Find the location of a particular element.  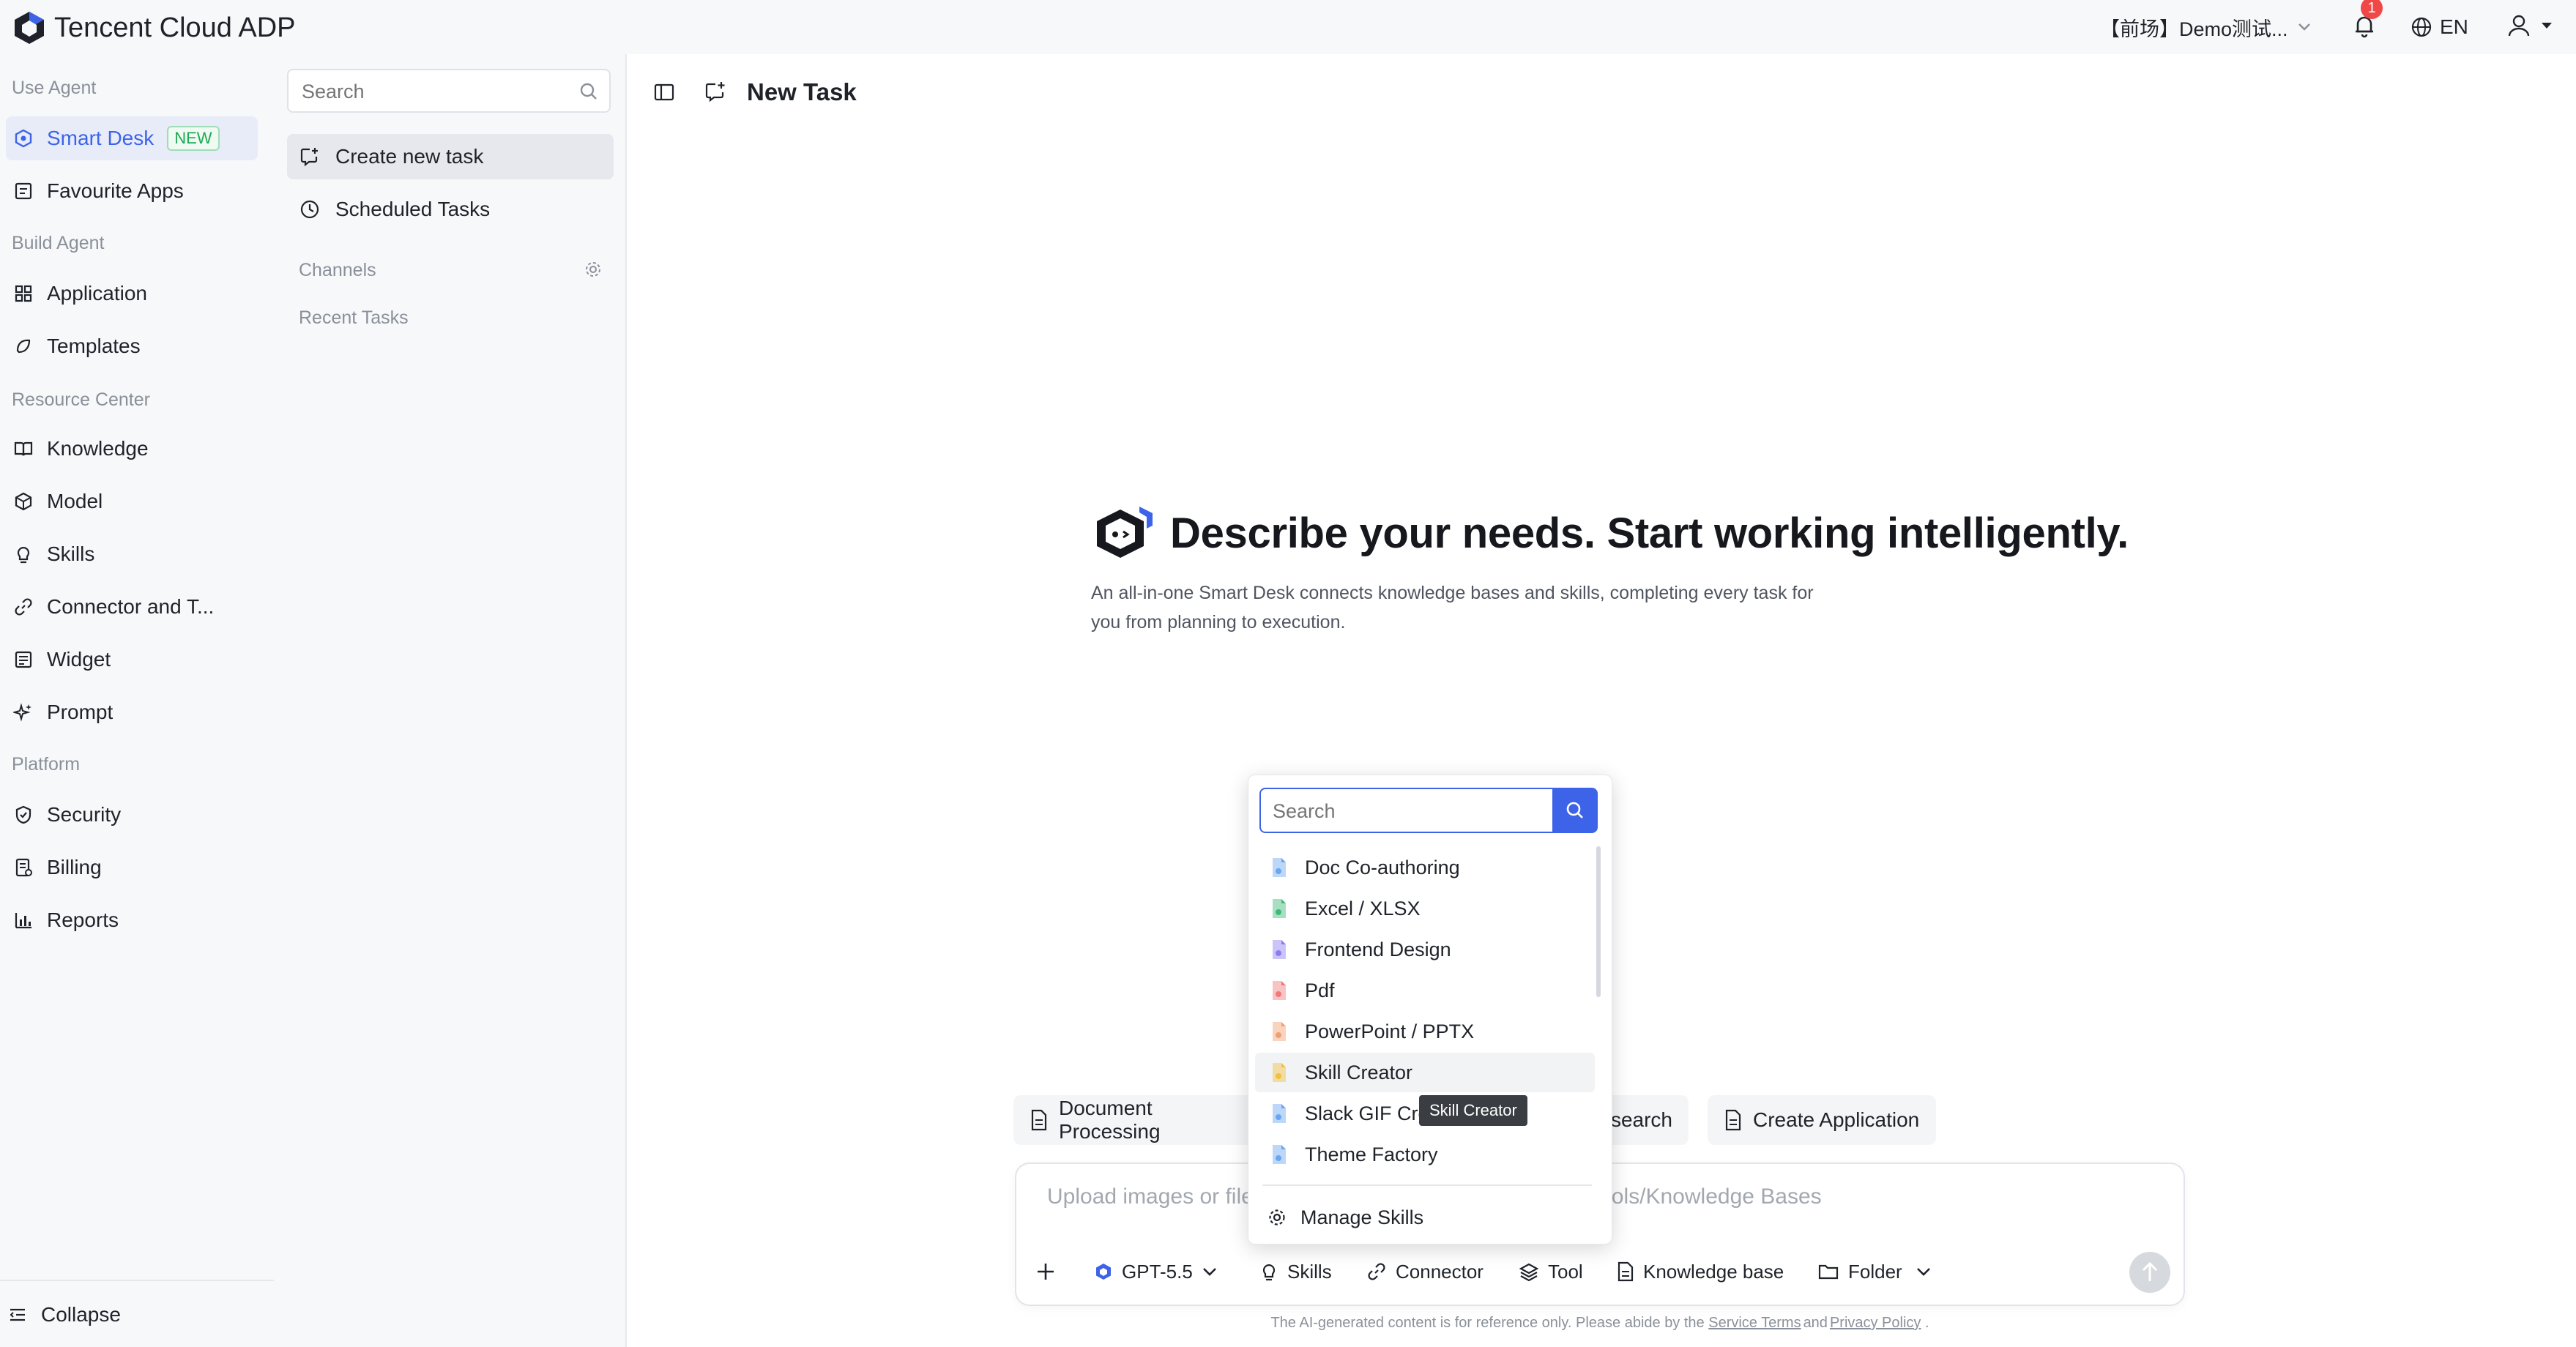

send-button is located at coordinates (2149, 1272).